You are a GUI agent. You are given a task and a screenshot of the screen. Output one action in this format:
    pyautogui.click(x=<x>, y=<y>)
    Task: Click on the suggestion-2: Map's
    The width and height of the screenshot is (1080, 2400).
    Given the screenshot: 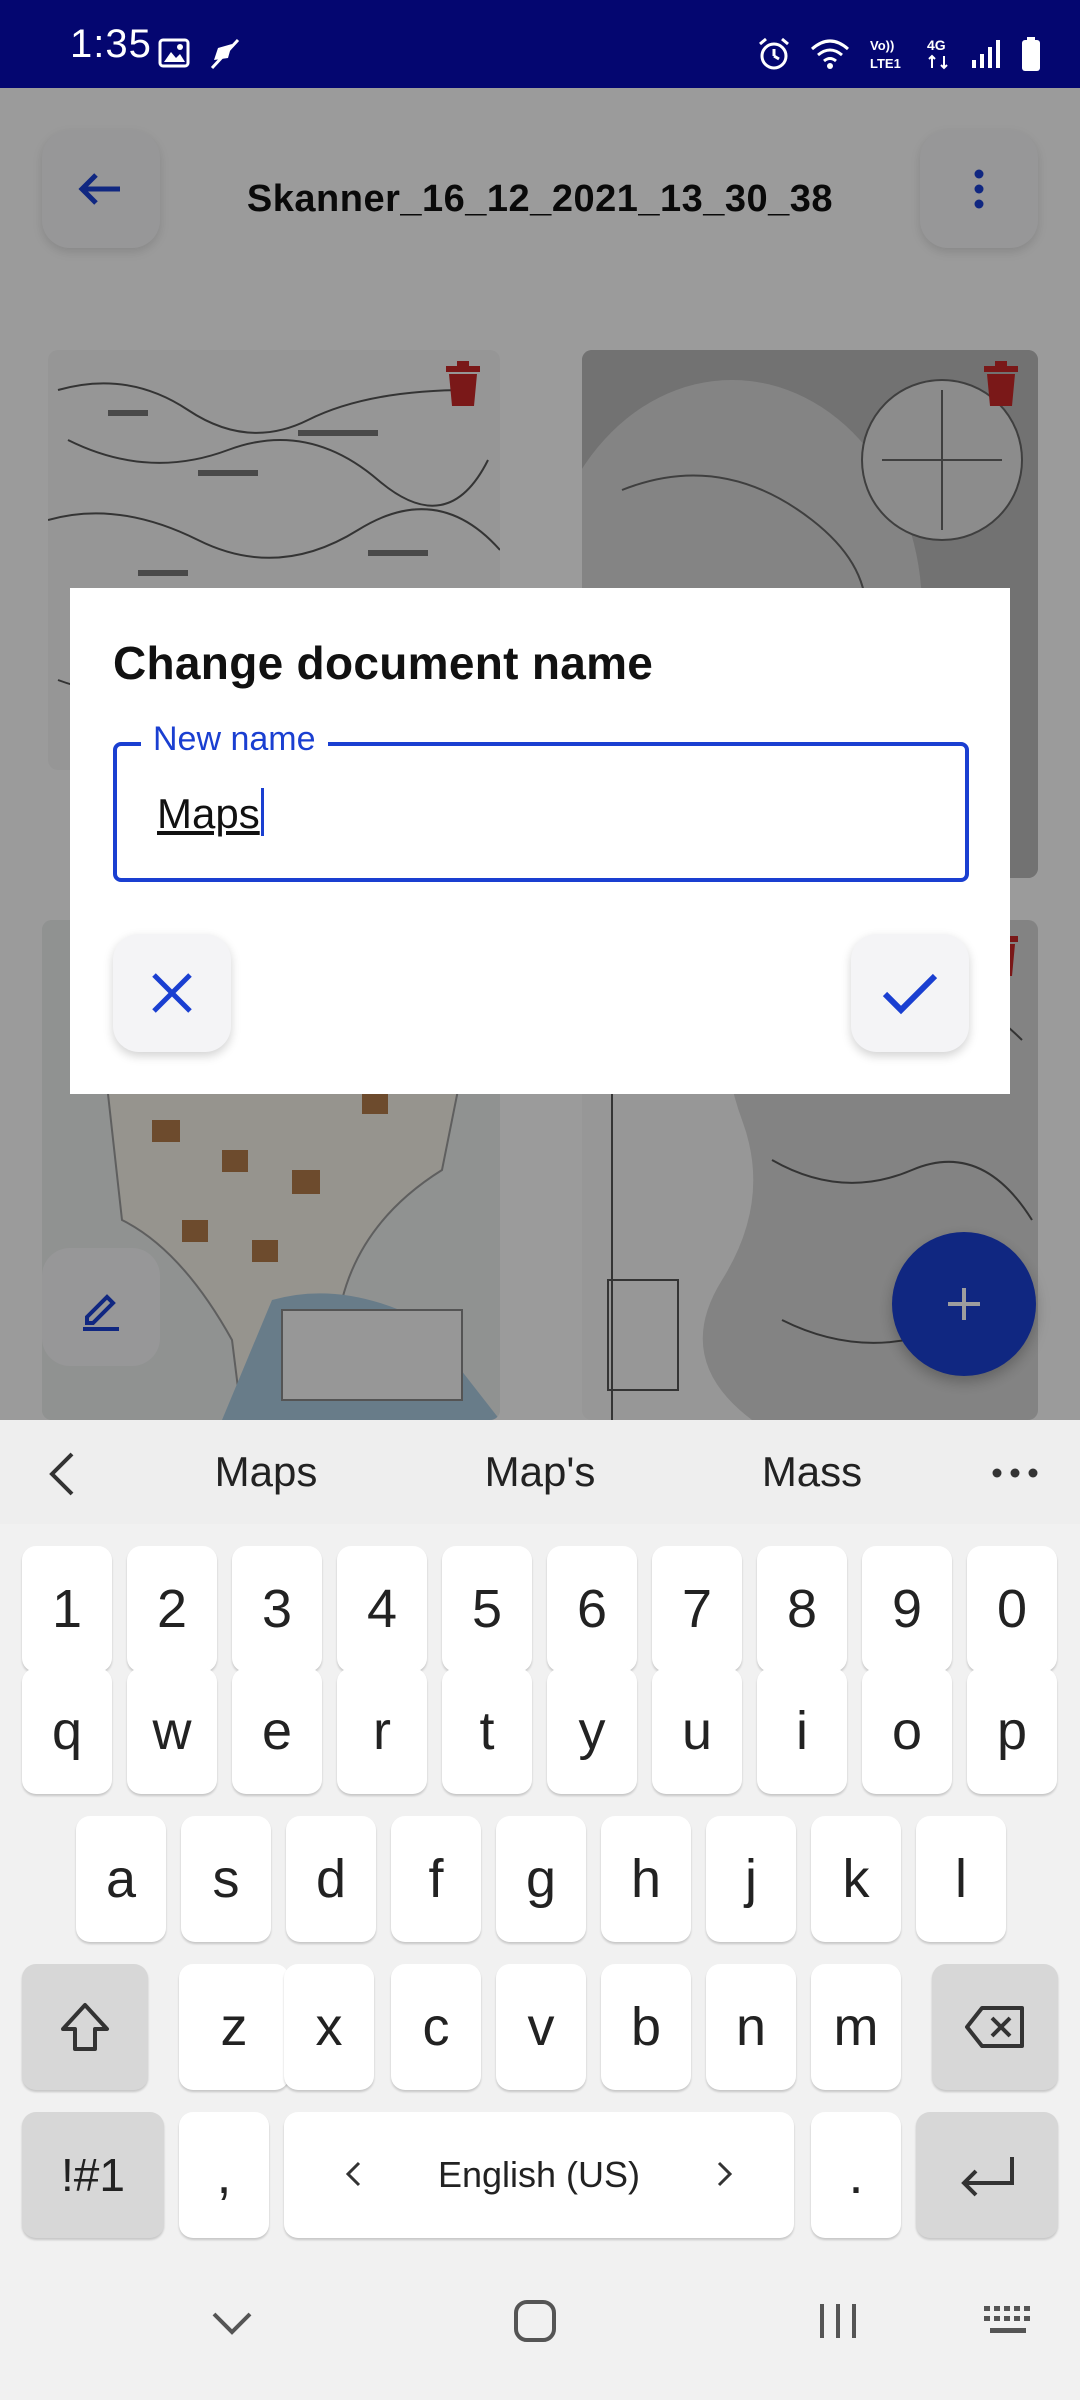 What is the action you would take?
    pyautogui.click(x=540, y=1472)
    